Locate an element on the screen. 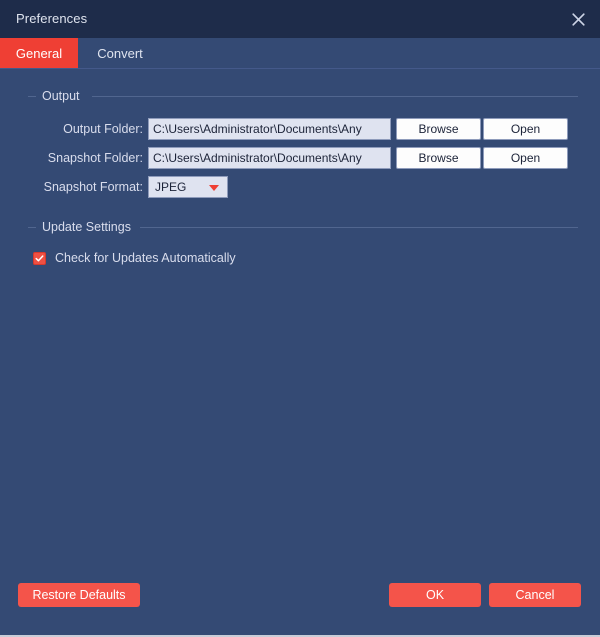 The height and width of the screenshot is (637, 600). cancel-label: Cancel is located at coordinates (535, 595).